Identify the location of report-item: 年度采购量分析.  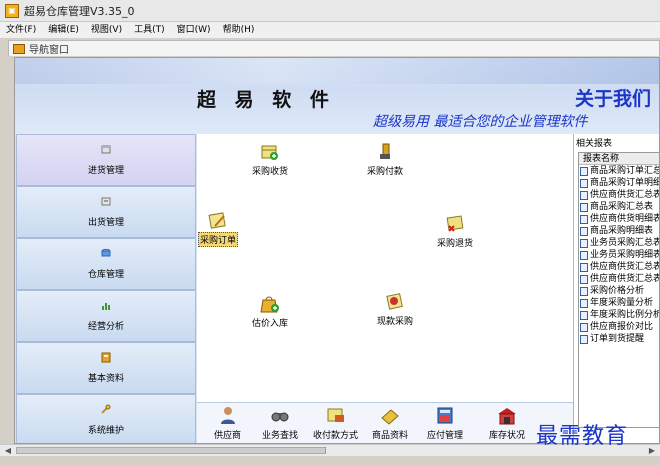
(619, 303).